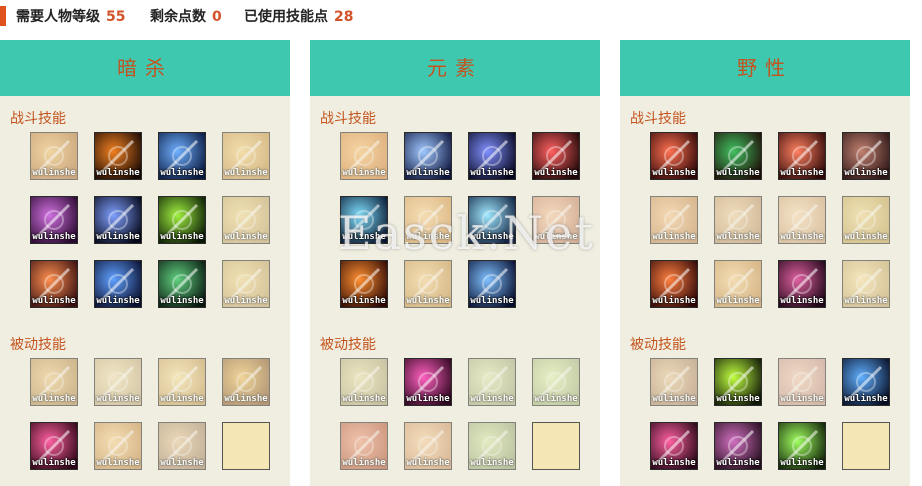 This screenshot has width=922, height=486. What do you see at coordinates (738, 446) in the screenshot?
I see `wild-spirit-icon: wulinshe` at bounding box center [738, 446].